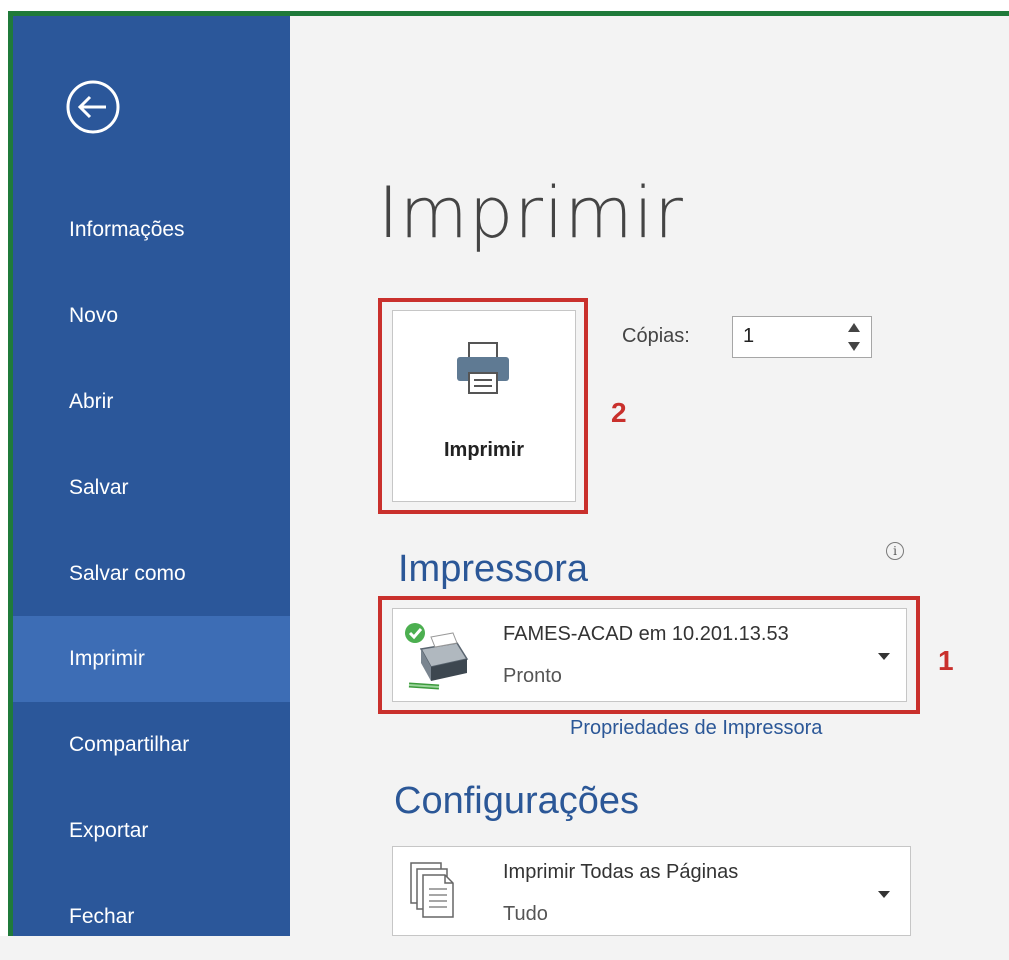 This screenshot has width=1009, height=960. I want to click on spin-down-icon, so click(854, 346).